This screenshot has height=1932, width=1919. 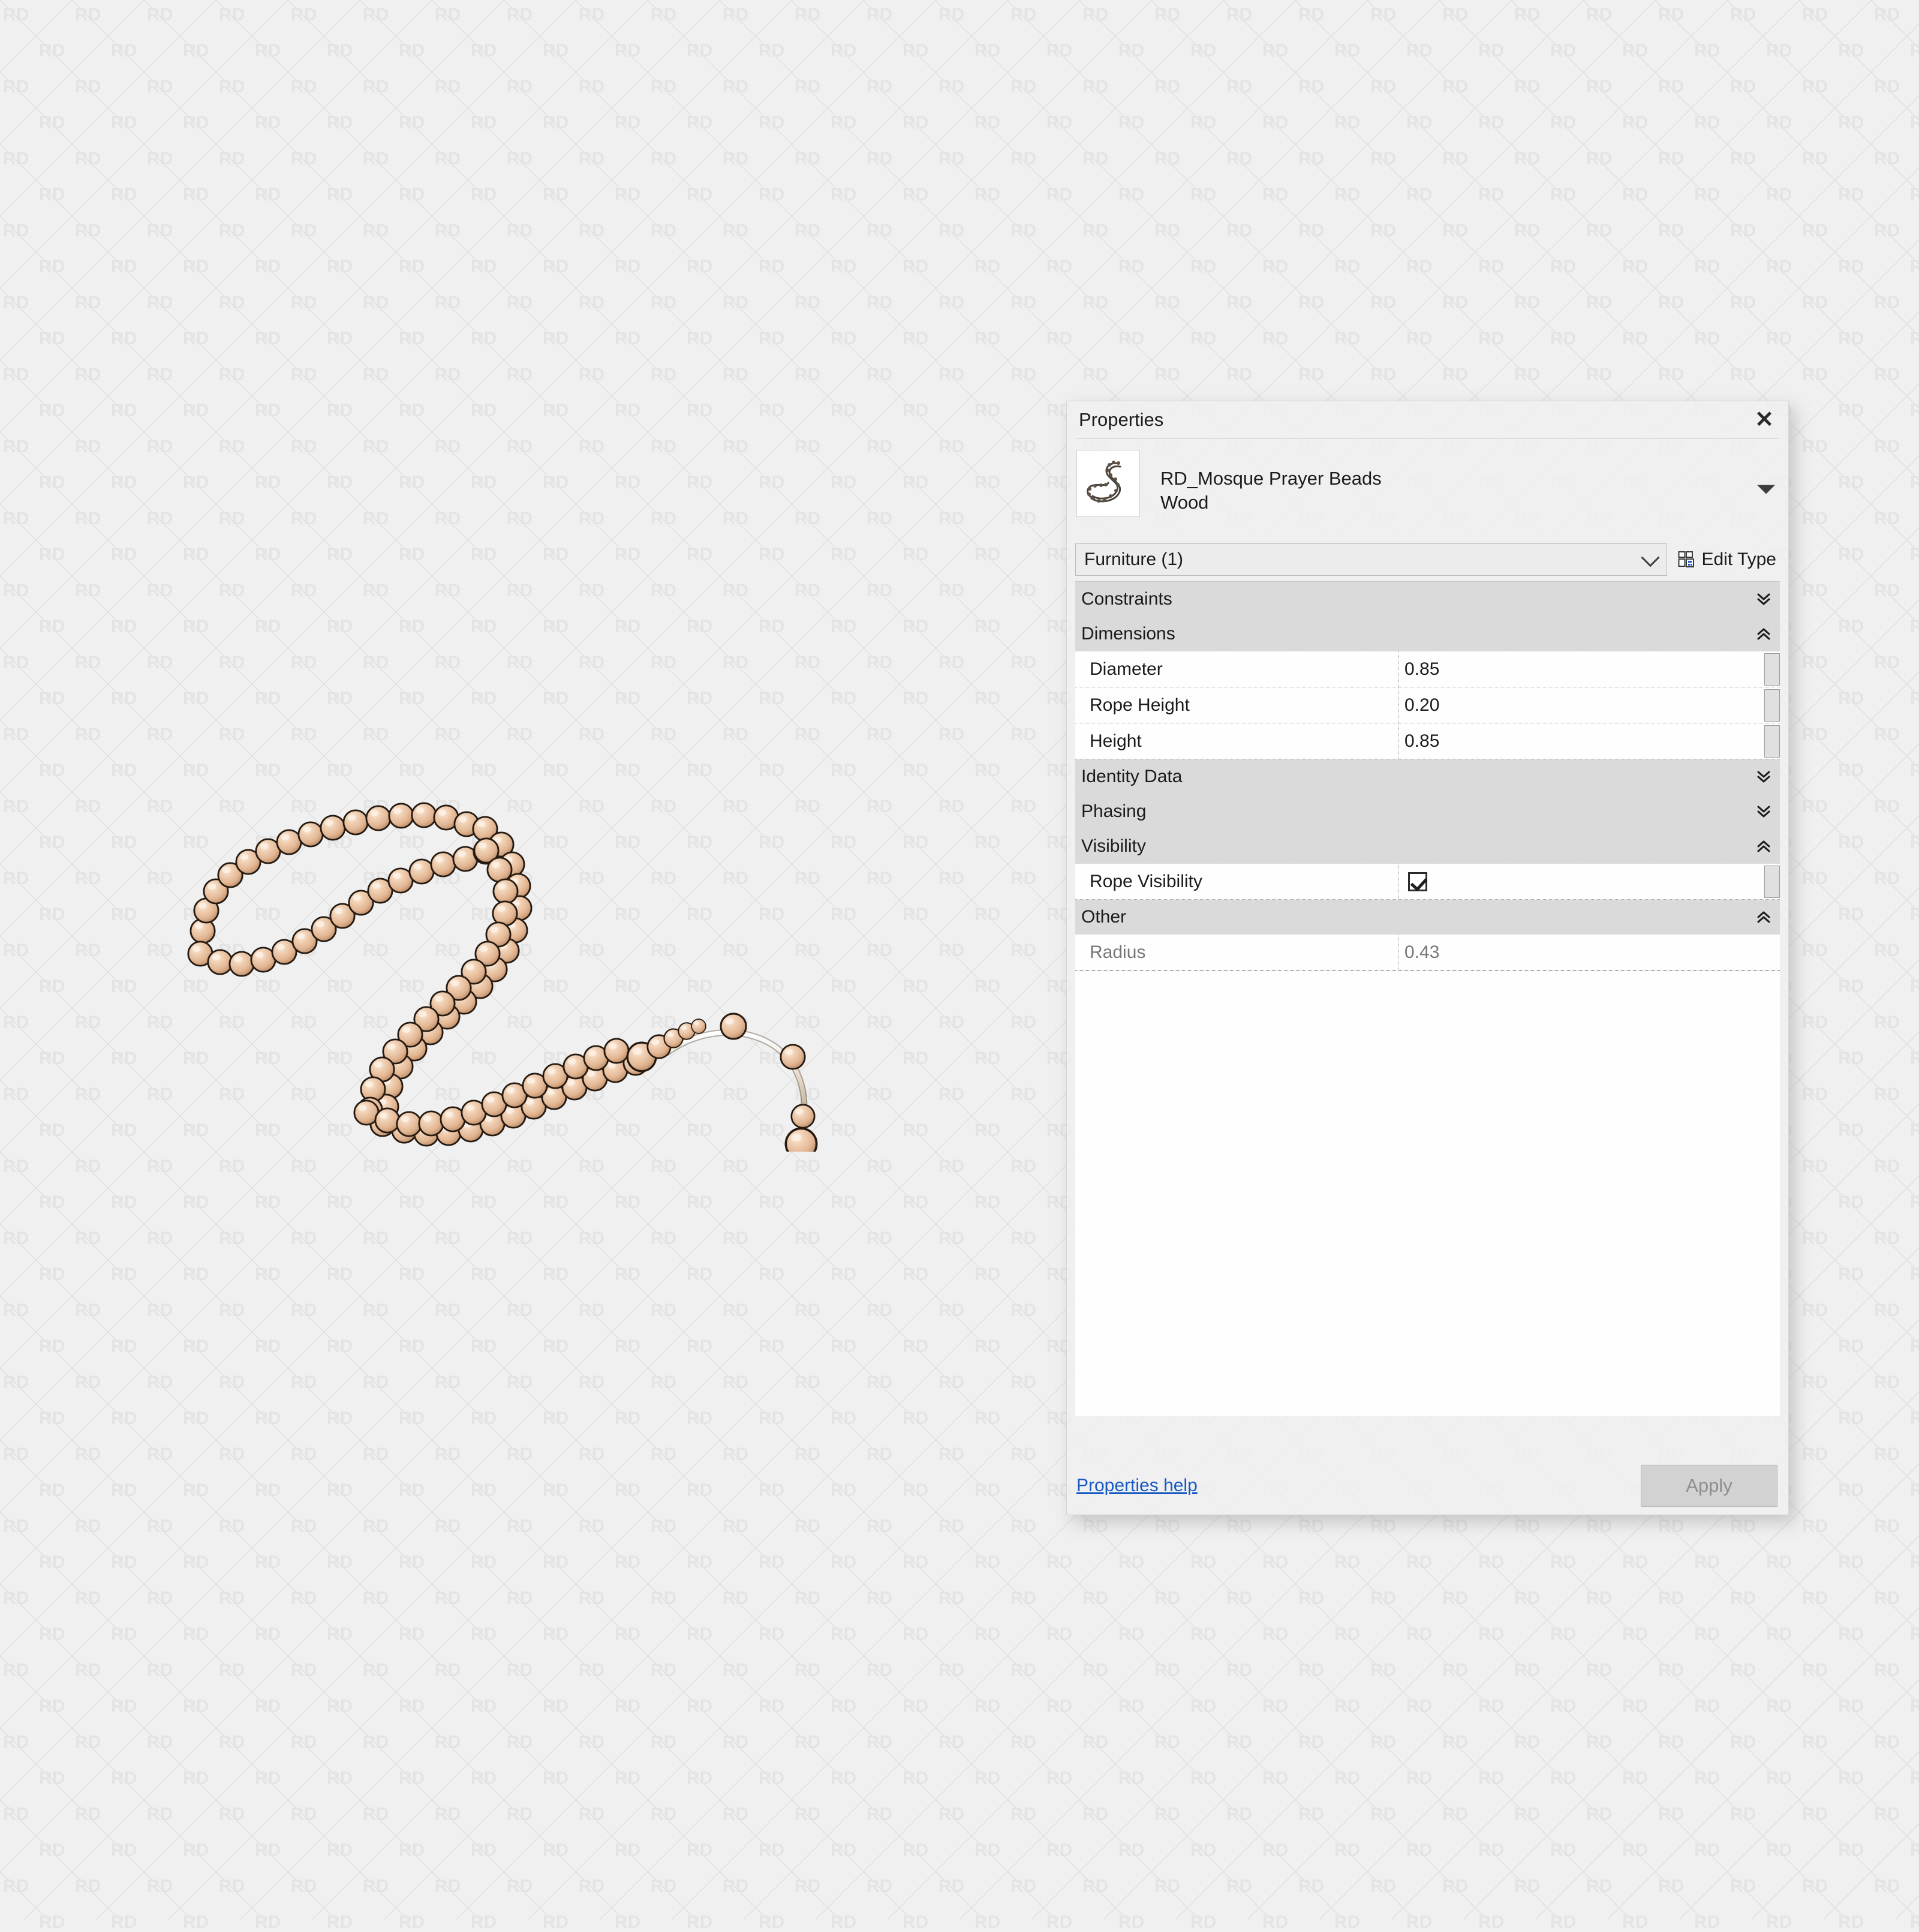 I want to click on rope-visibility-checkbox, so click(x=1418, y=881).